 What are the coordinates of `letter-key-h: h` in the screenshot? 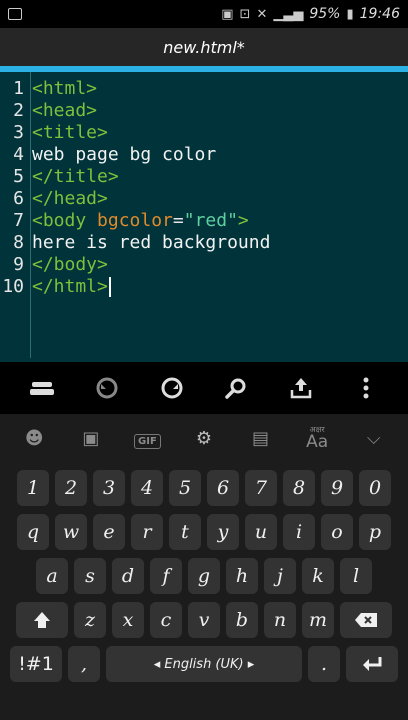 It's located at (242, 576).